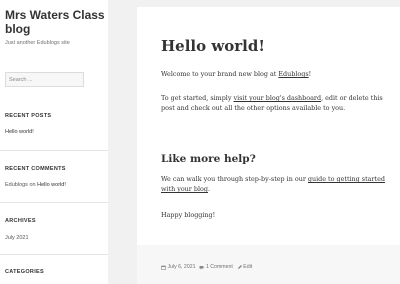  I want to click on recent-comments-title: RECENT COMMENTS, so click(35, 169).